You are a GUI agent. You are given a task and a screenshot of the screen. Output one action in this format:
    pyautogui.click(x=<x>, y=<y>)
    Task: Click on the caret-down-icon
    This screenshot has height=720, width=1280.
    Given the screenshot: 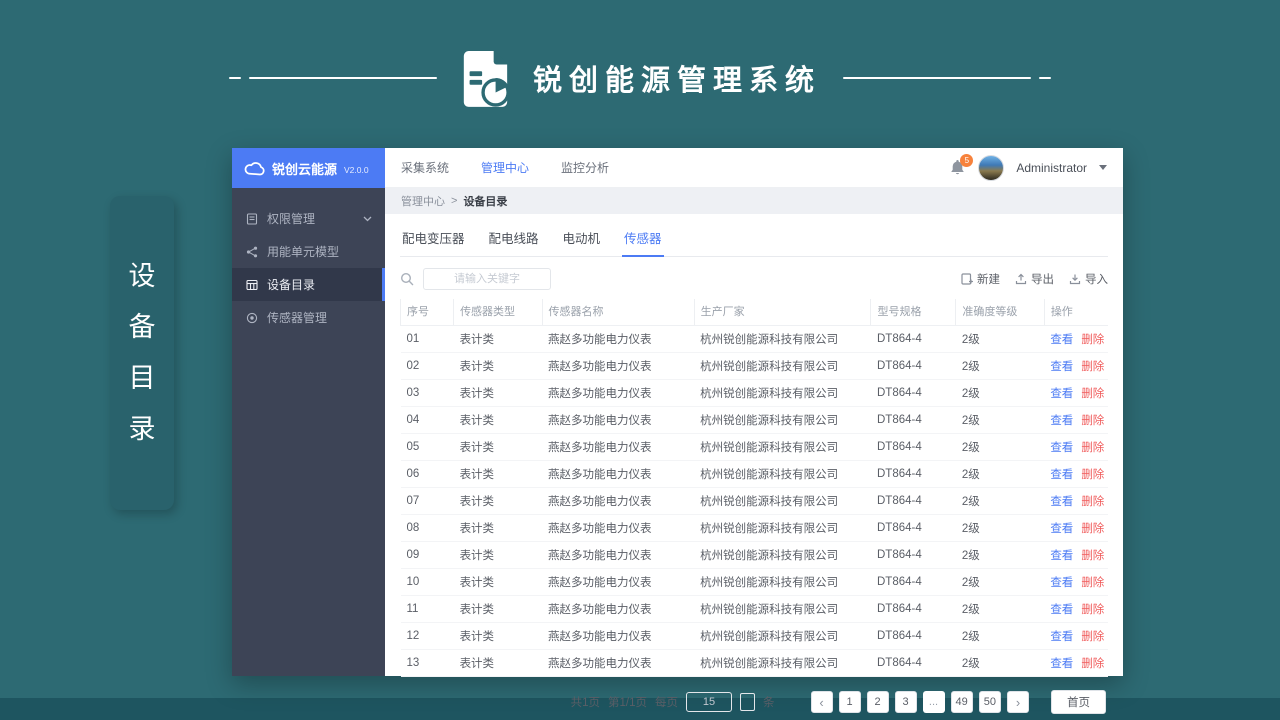 What is the action you would take?
    pyautogui.click(x=1103, y=167)
    